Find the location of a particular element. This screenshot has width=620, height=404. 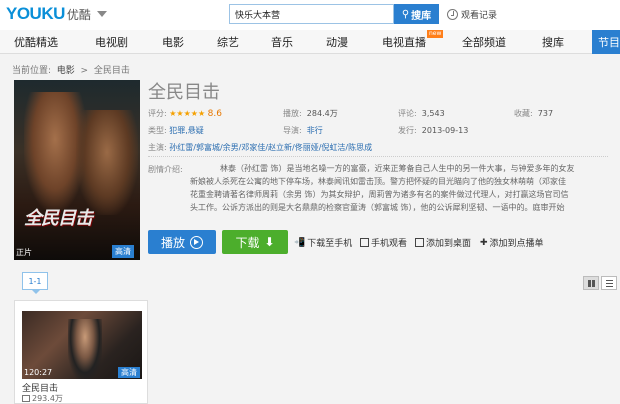

video-plays: 293.4万 is located at coordinates (42, 398).